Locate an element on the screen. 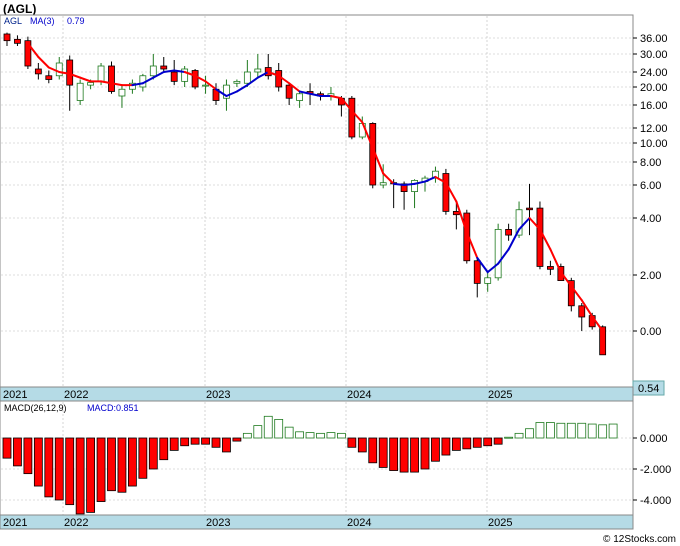  price-year-label: 2024 is located at coordinates (359, 395).